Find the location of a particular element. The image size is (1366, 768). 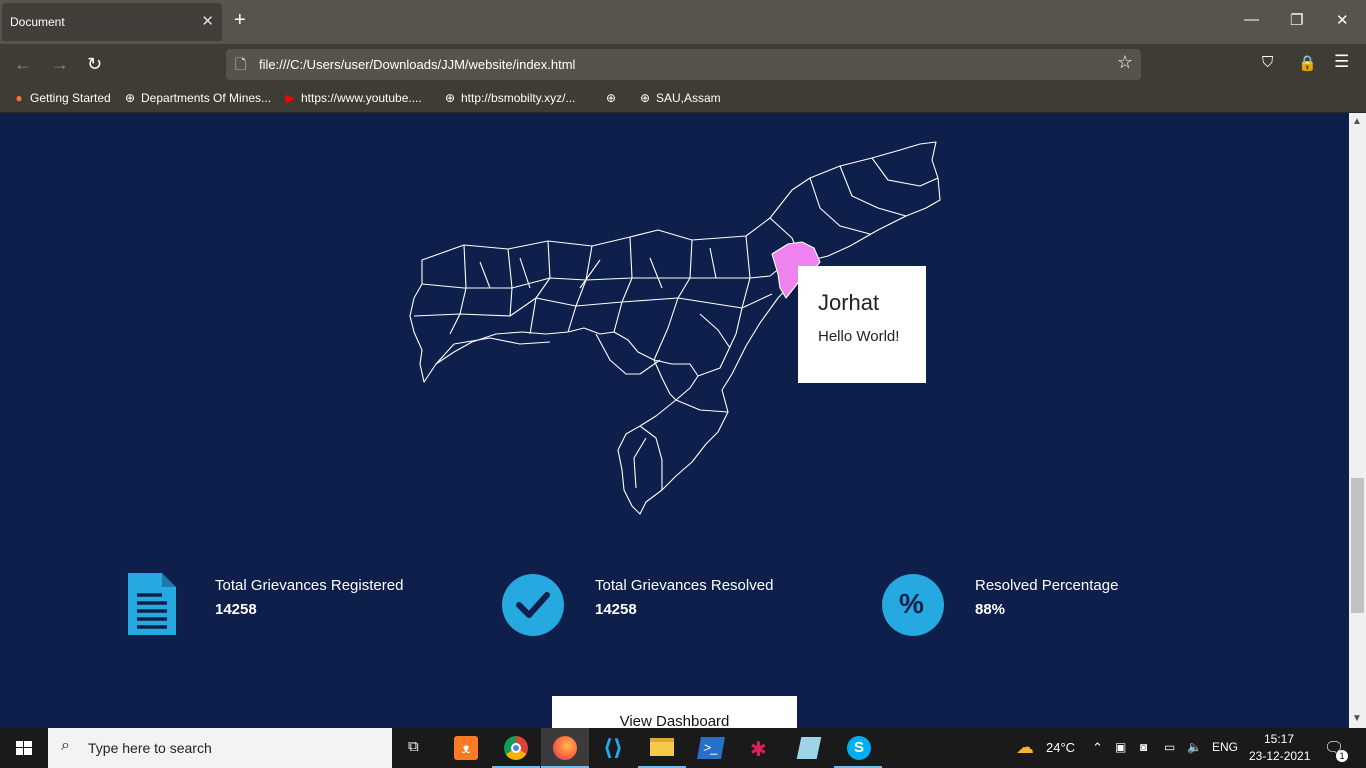

window-close-icon: ✕ is located at coordinates (1342, 20).